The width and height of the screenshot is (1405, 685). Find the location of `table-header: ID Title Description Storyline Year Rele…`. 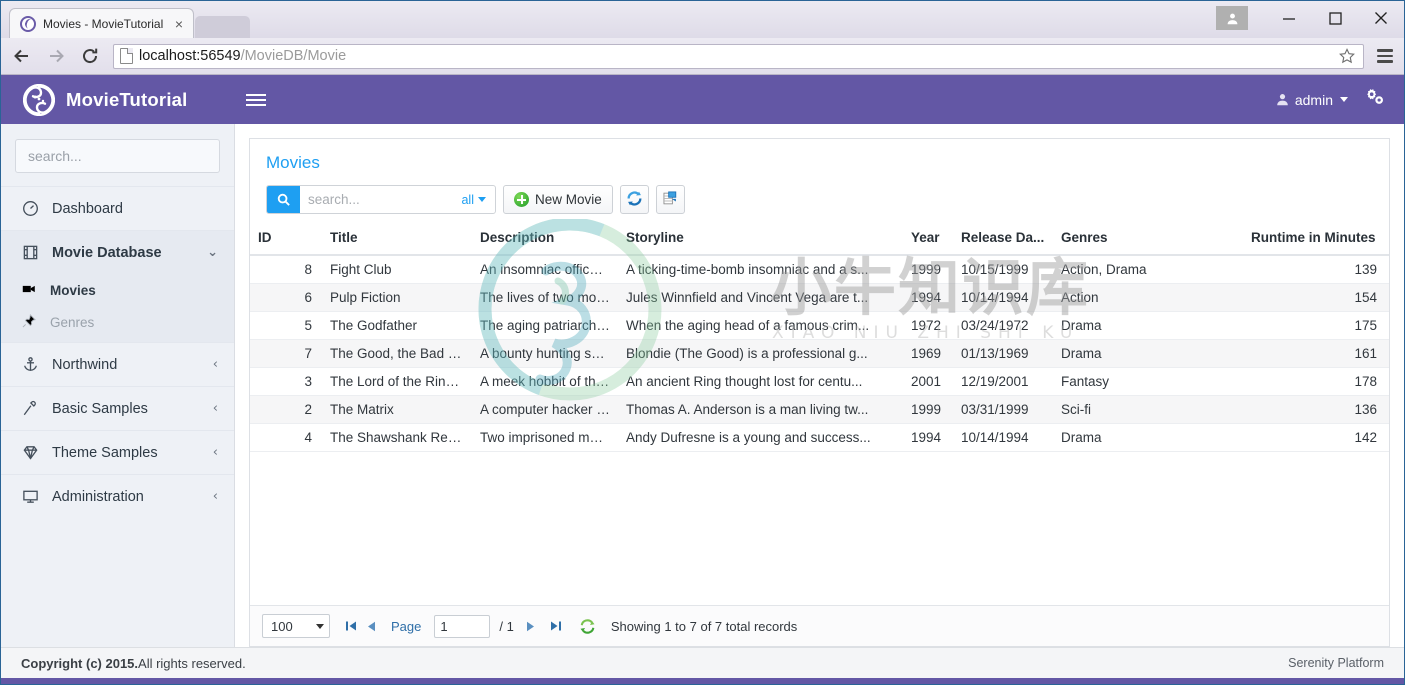

table-header: ID Title Description Storyline Year Rele… is located at coordinates (819, 240).